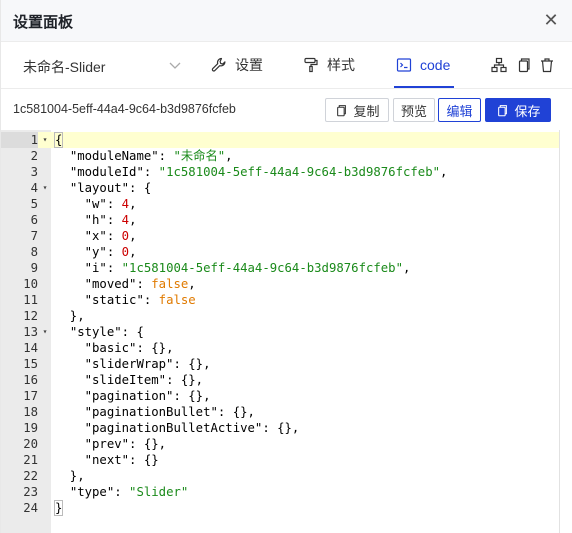 The image size is (572, 533). Describe the element at coordinates (280, 236) in the screenshot. I see `code-line: 7 "x": 0,` at that location.